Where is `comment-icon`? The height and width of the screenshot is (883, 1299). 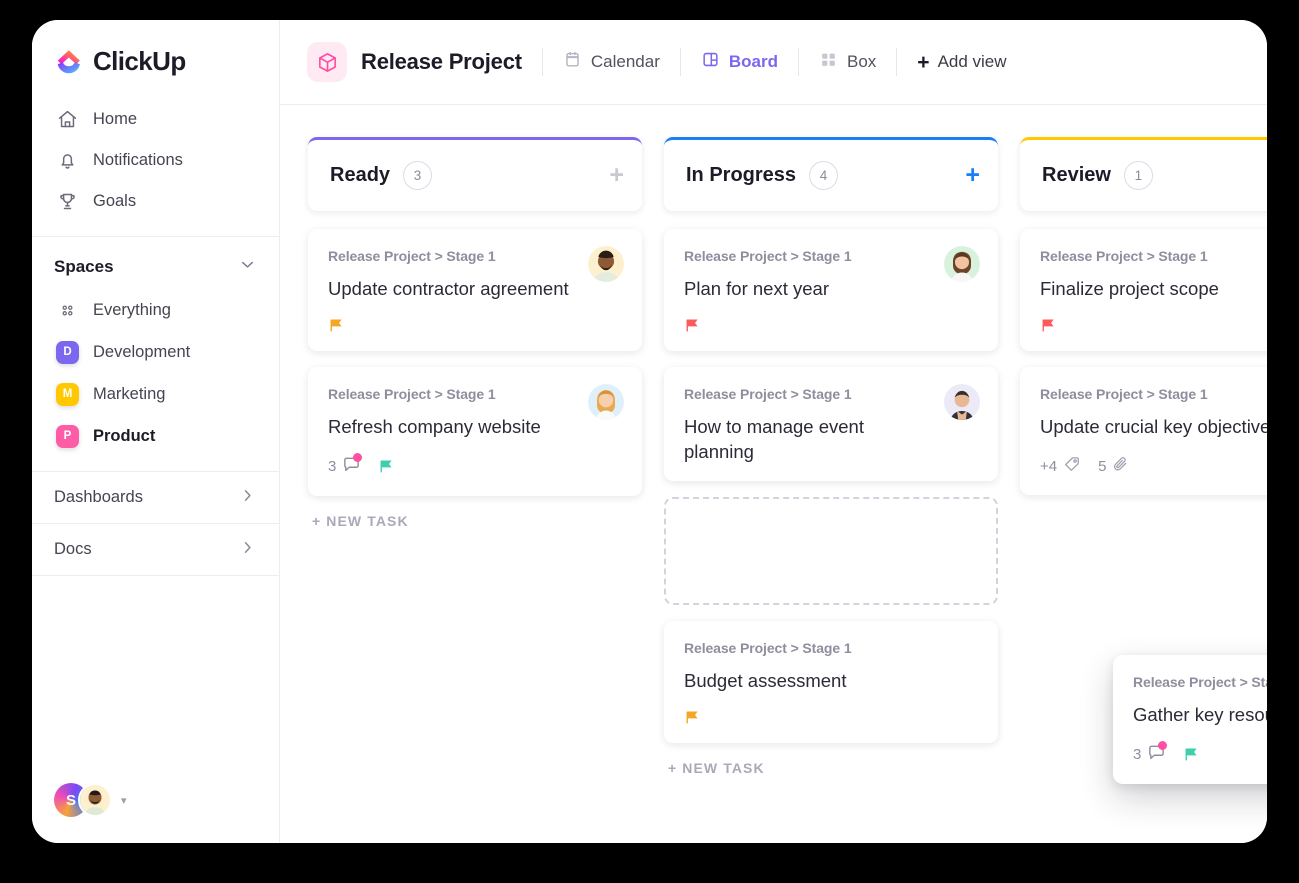
comment-icon is located at coordinates (1157, 753).